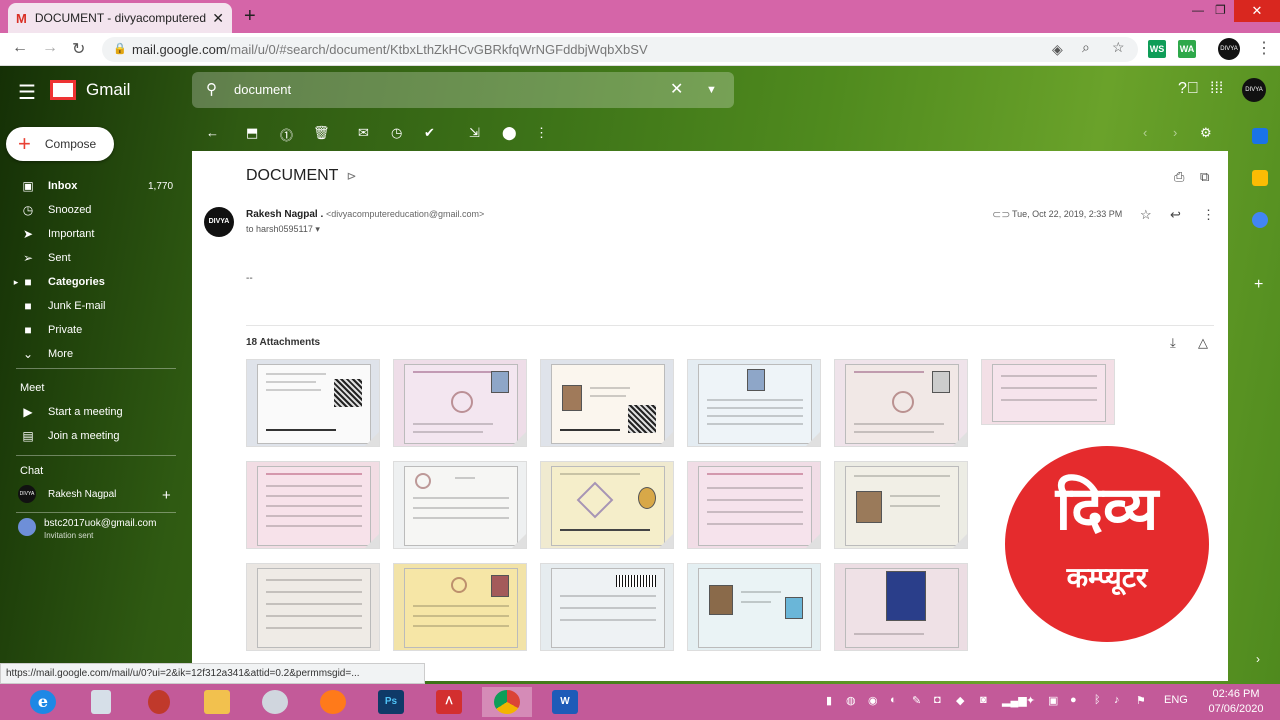 The image size is (1280, 720). I want to click on zoom-icon: ⌕, so click(1086, 47).